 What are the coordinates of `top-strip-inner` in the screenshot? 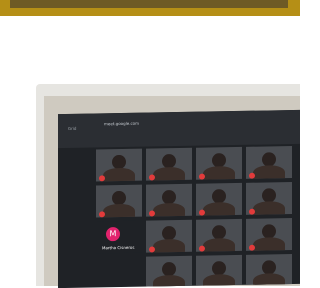 It's located at (149, 4).